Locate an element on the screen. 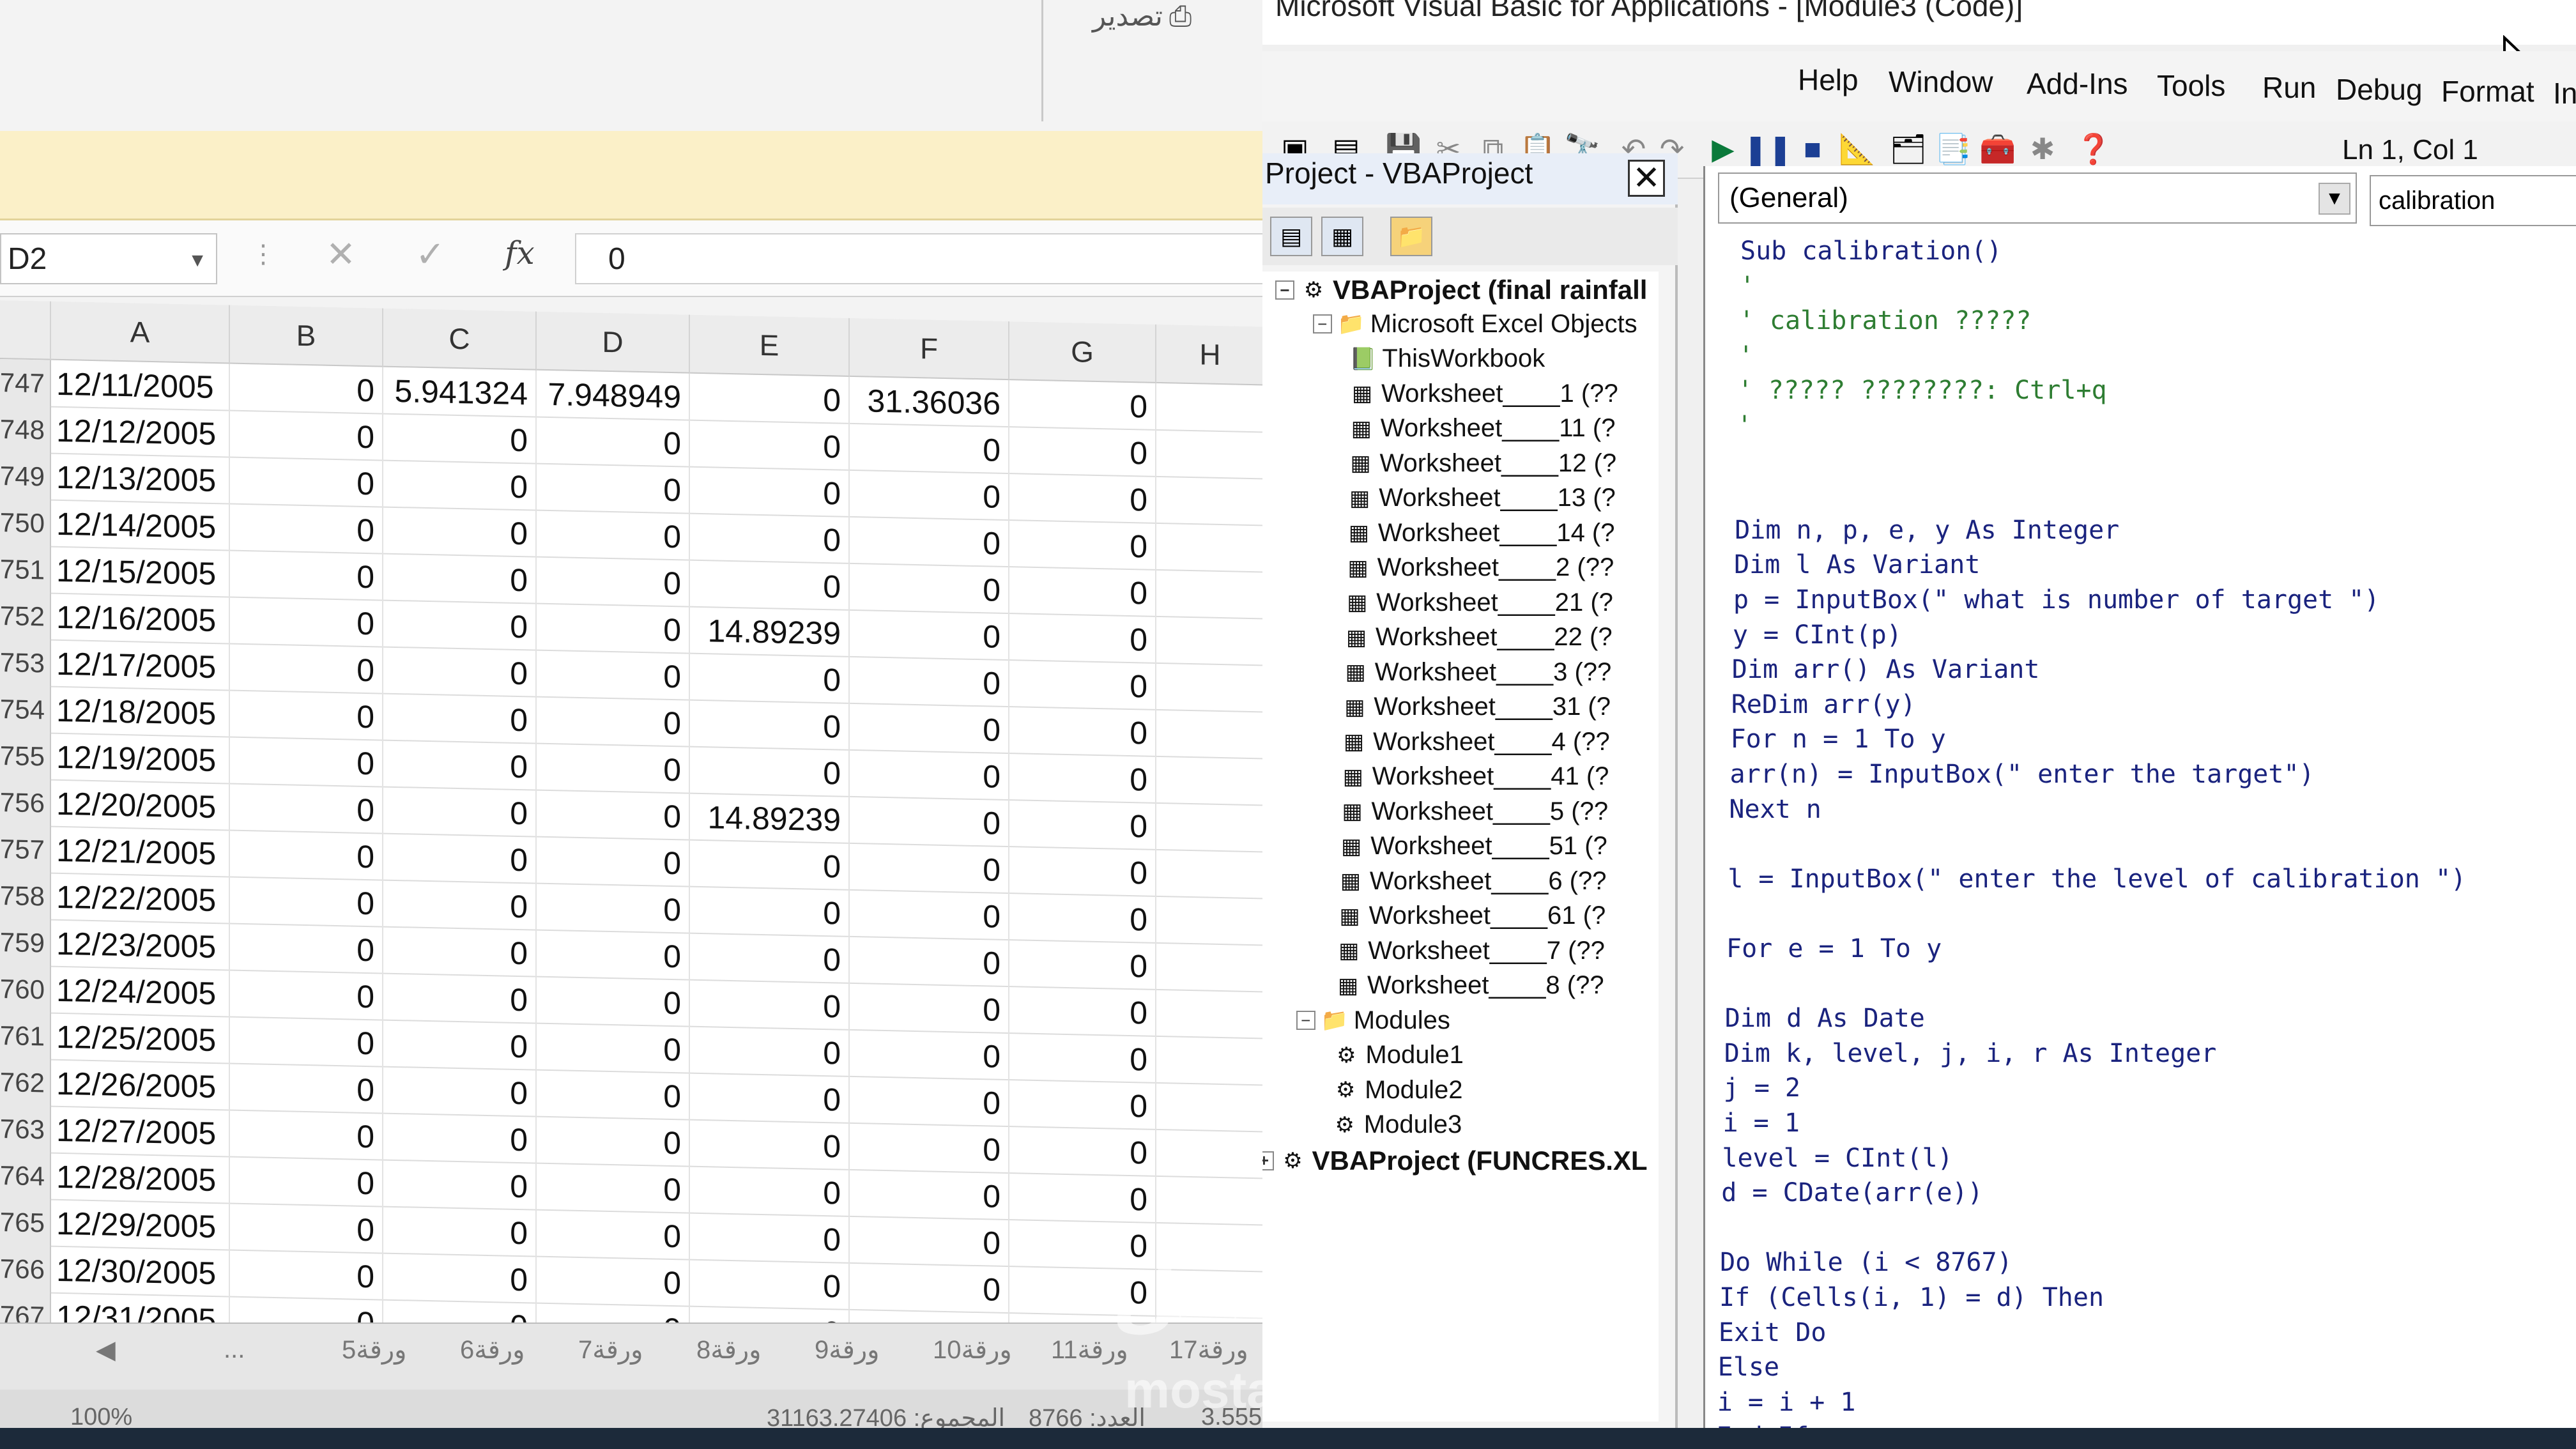 This screenshot has width=2576, height=1449. code-line: Dim arr() As Variant is located at coordinates (1886, 669).